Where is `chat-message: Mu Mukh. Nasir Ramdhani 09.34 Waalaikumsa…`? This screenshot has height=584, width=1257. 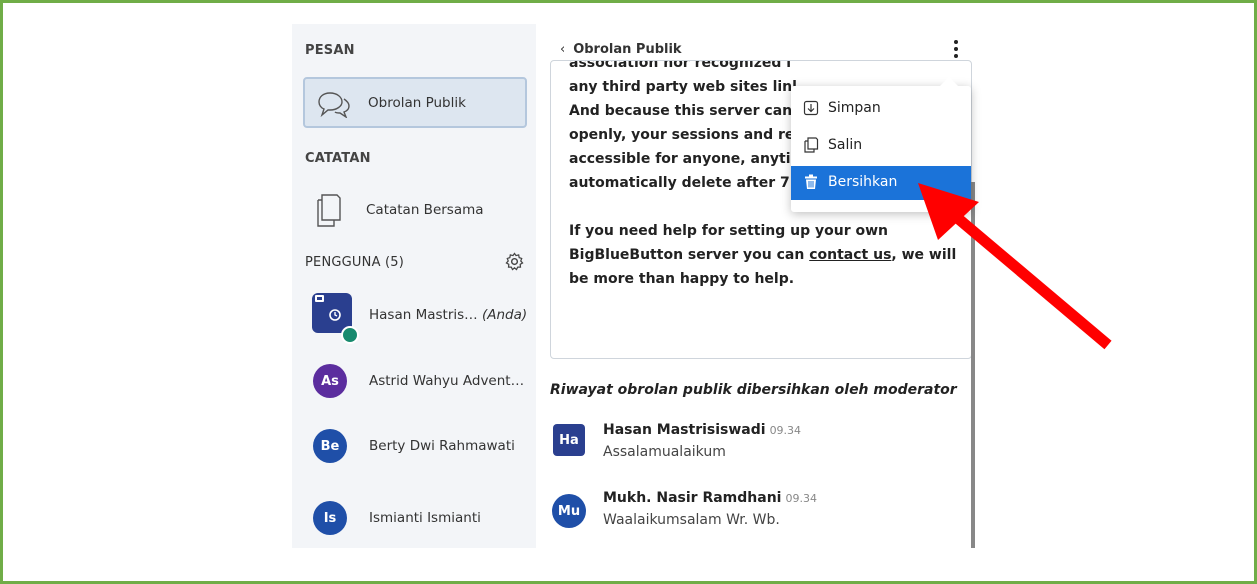 chat-message: Mu Mukh. Nasir Ramdhani 09.34 Waalaikumsa… is located at coordinates (750, 515).